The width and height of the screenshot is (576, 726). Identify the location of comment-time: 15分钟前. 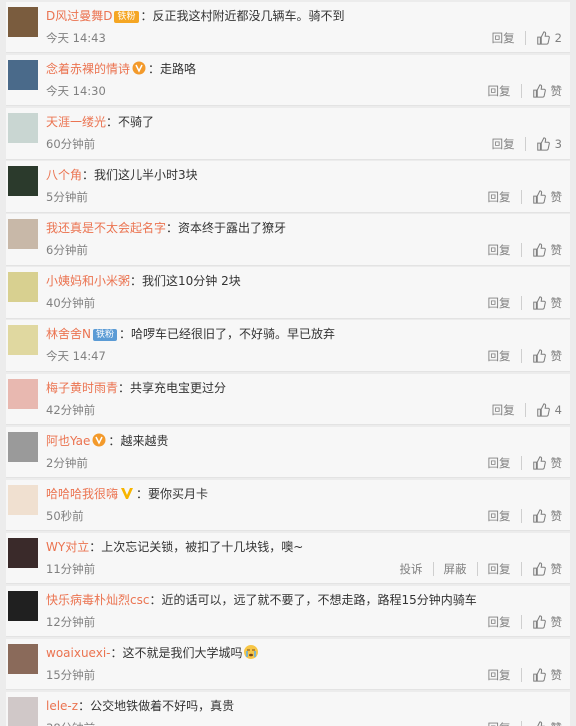
(71, 674).